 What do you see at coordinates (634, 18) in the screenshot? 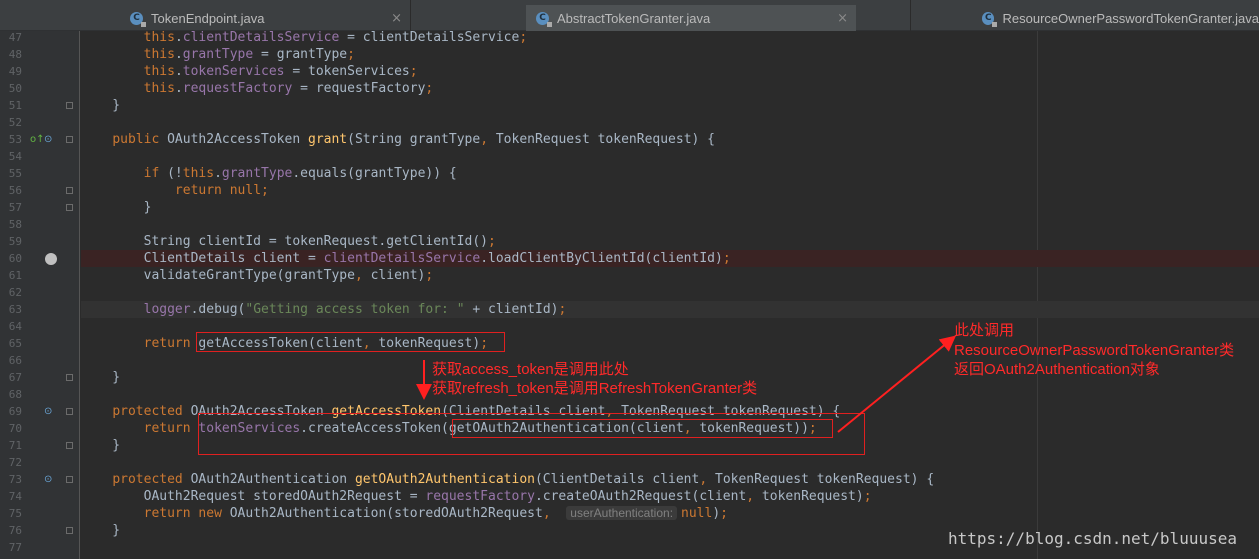
I see `tab-label: AbstractTokenGranter.java` at bounding box center [634, 18].